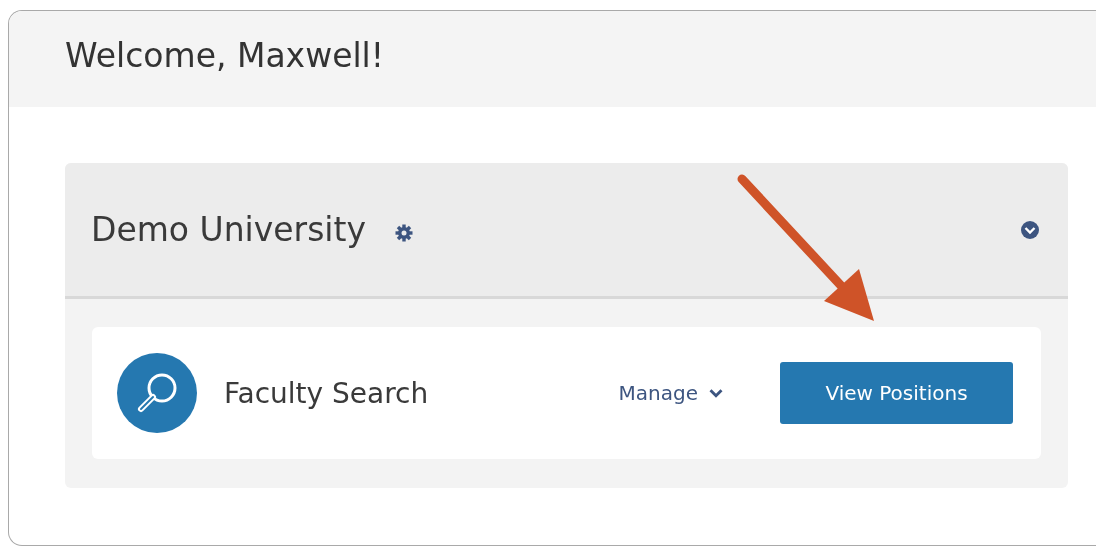 This screenshot has width=1096, height=547. I want to click on organization-name: Demo University, so click(228, 229).